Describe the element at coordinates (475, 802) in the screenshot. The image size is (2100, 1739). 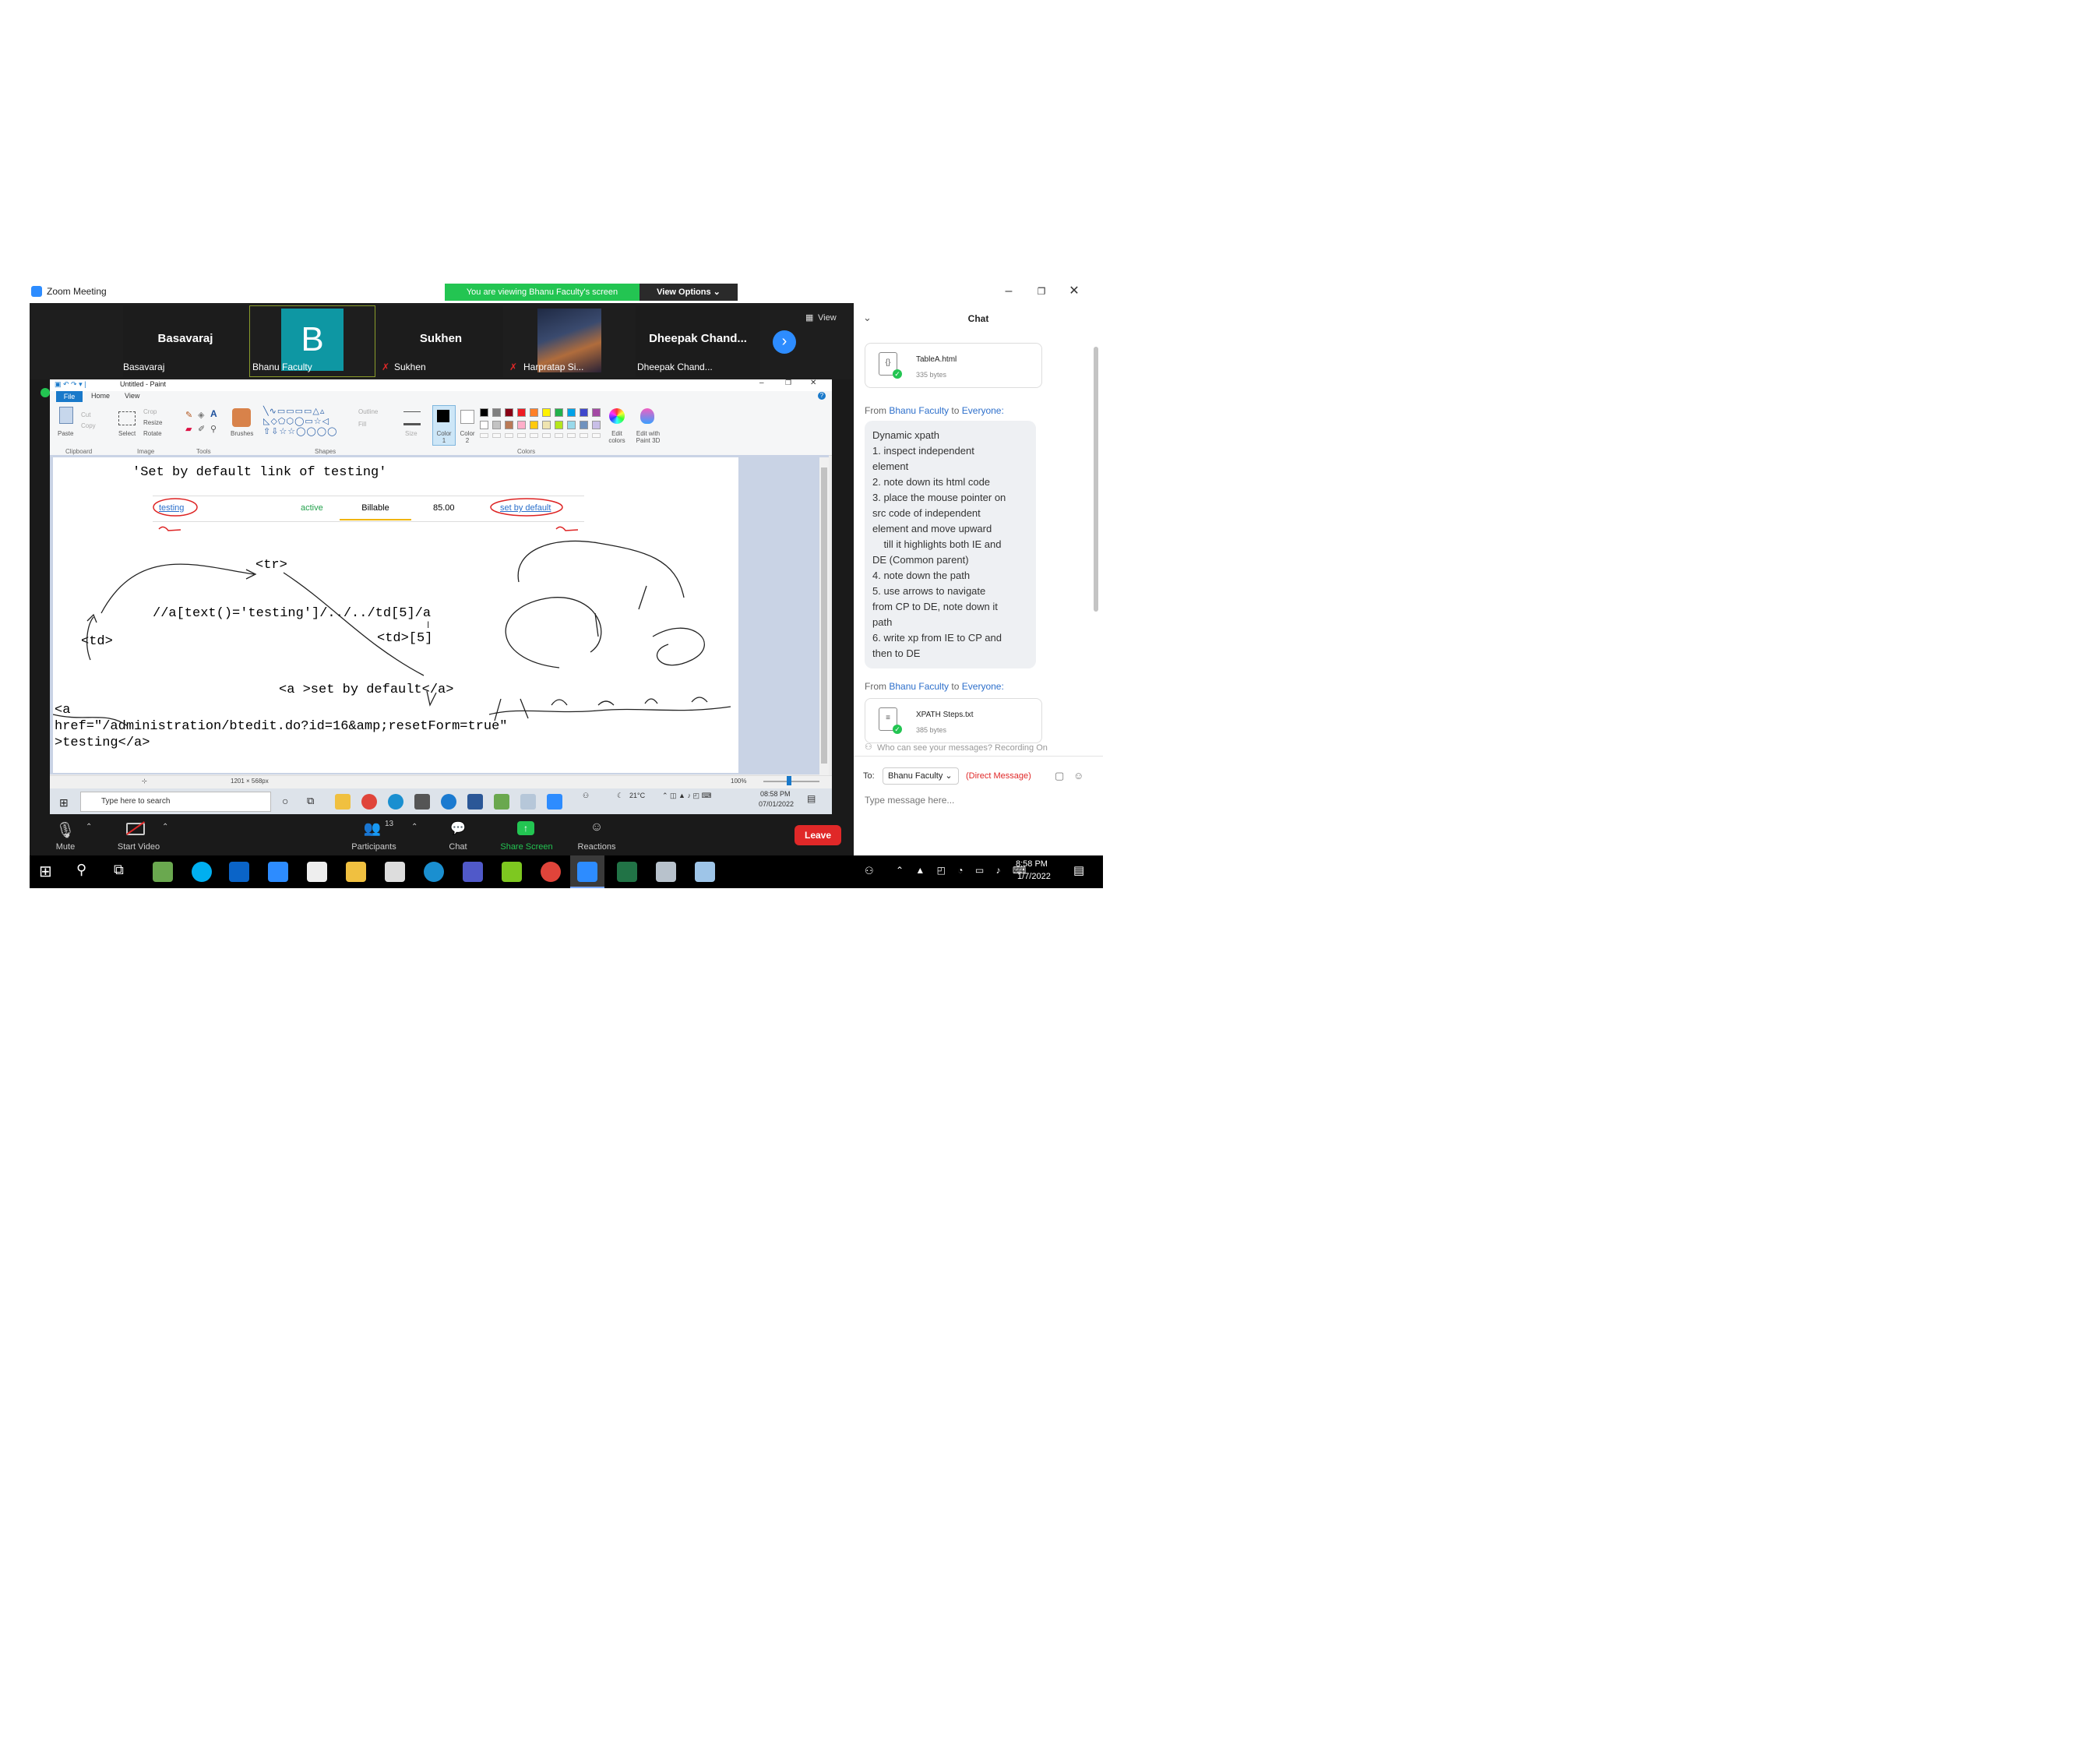
I see `word-icon` at that location.